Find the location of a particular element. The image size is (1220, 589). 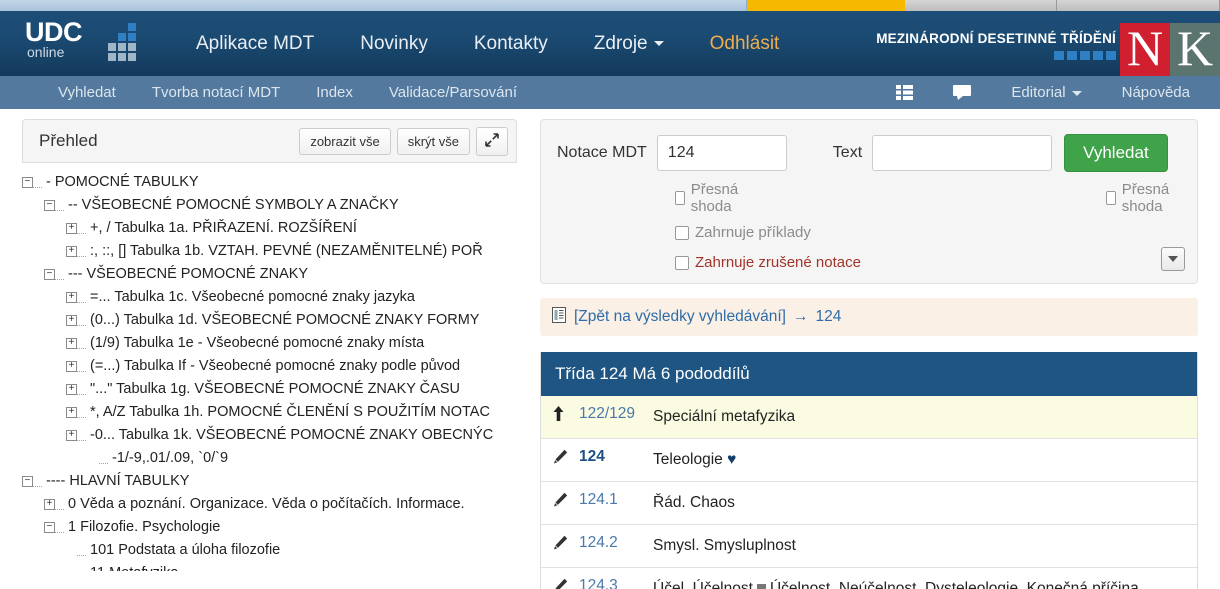

text-input is located at coordinates (962, 153).